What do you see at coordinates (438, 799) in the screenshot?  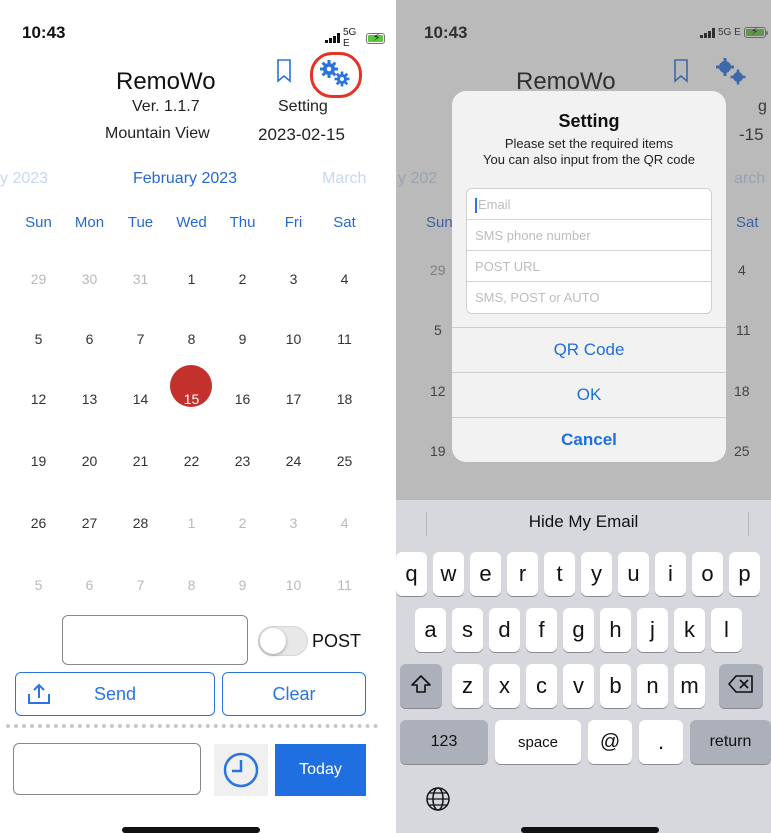 I see `globe-icon` at bounding box center [438, 799].